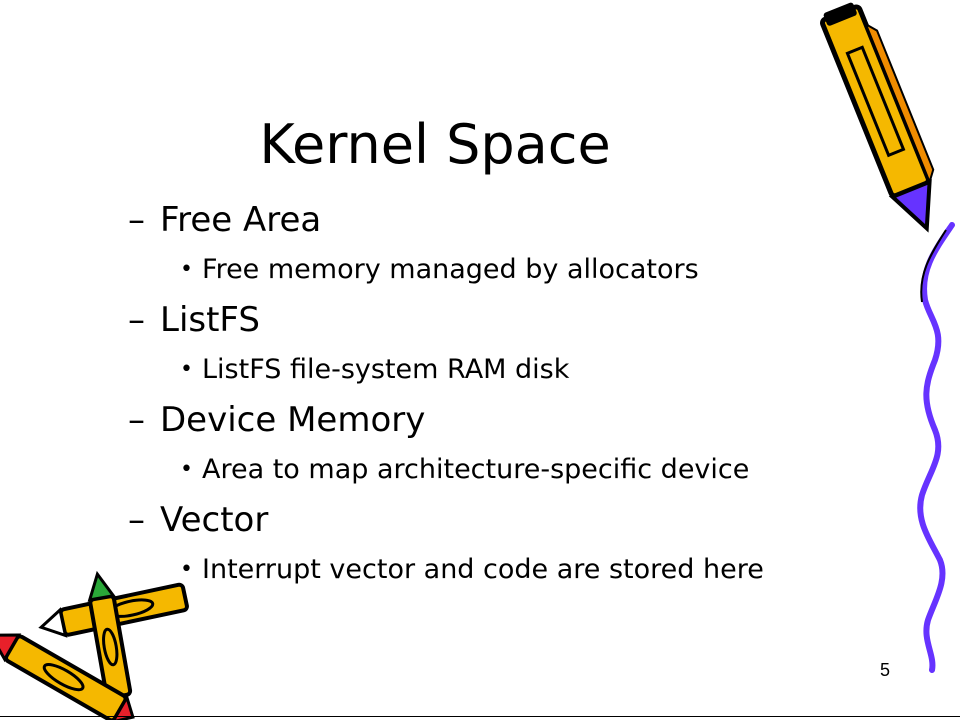 The image size is (960, 720). What do you see at coordinates (480, 716) in the screenshot?
I see `divider` at bounding box center [480, 716].